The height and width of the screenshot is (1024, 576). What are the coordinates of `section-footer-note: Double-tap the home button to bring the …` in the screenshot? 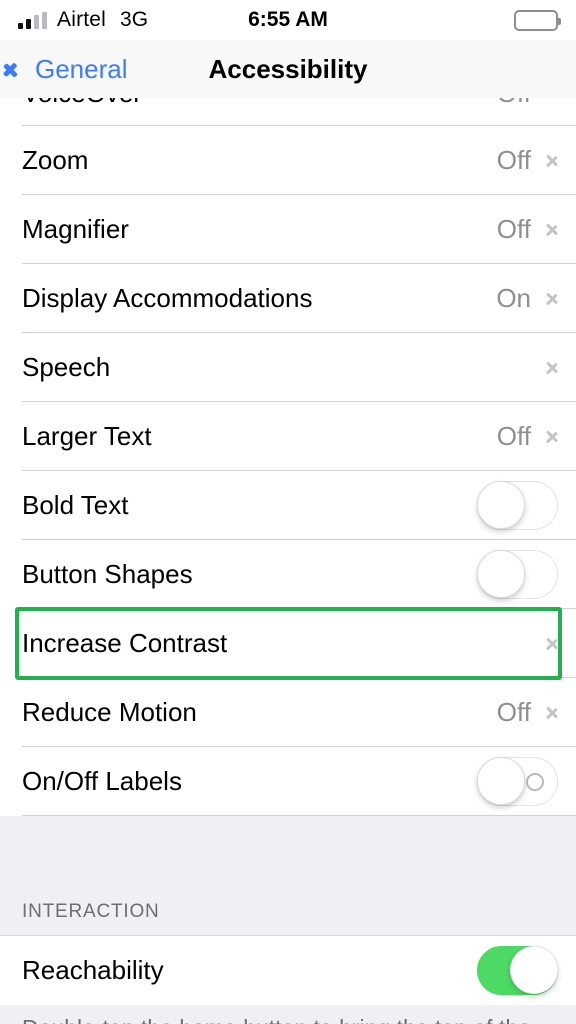 It's located at (288, 1014).